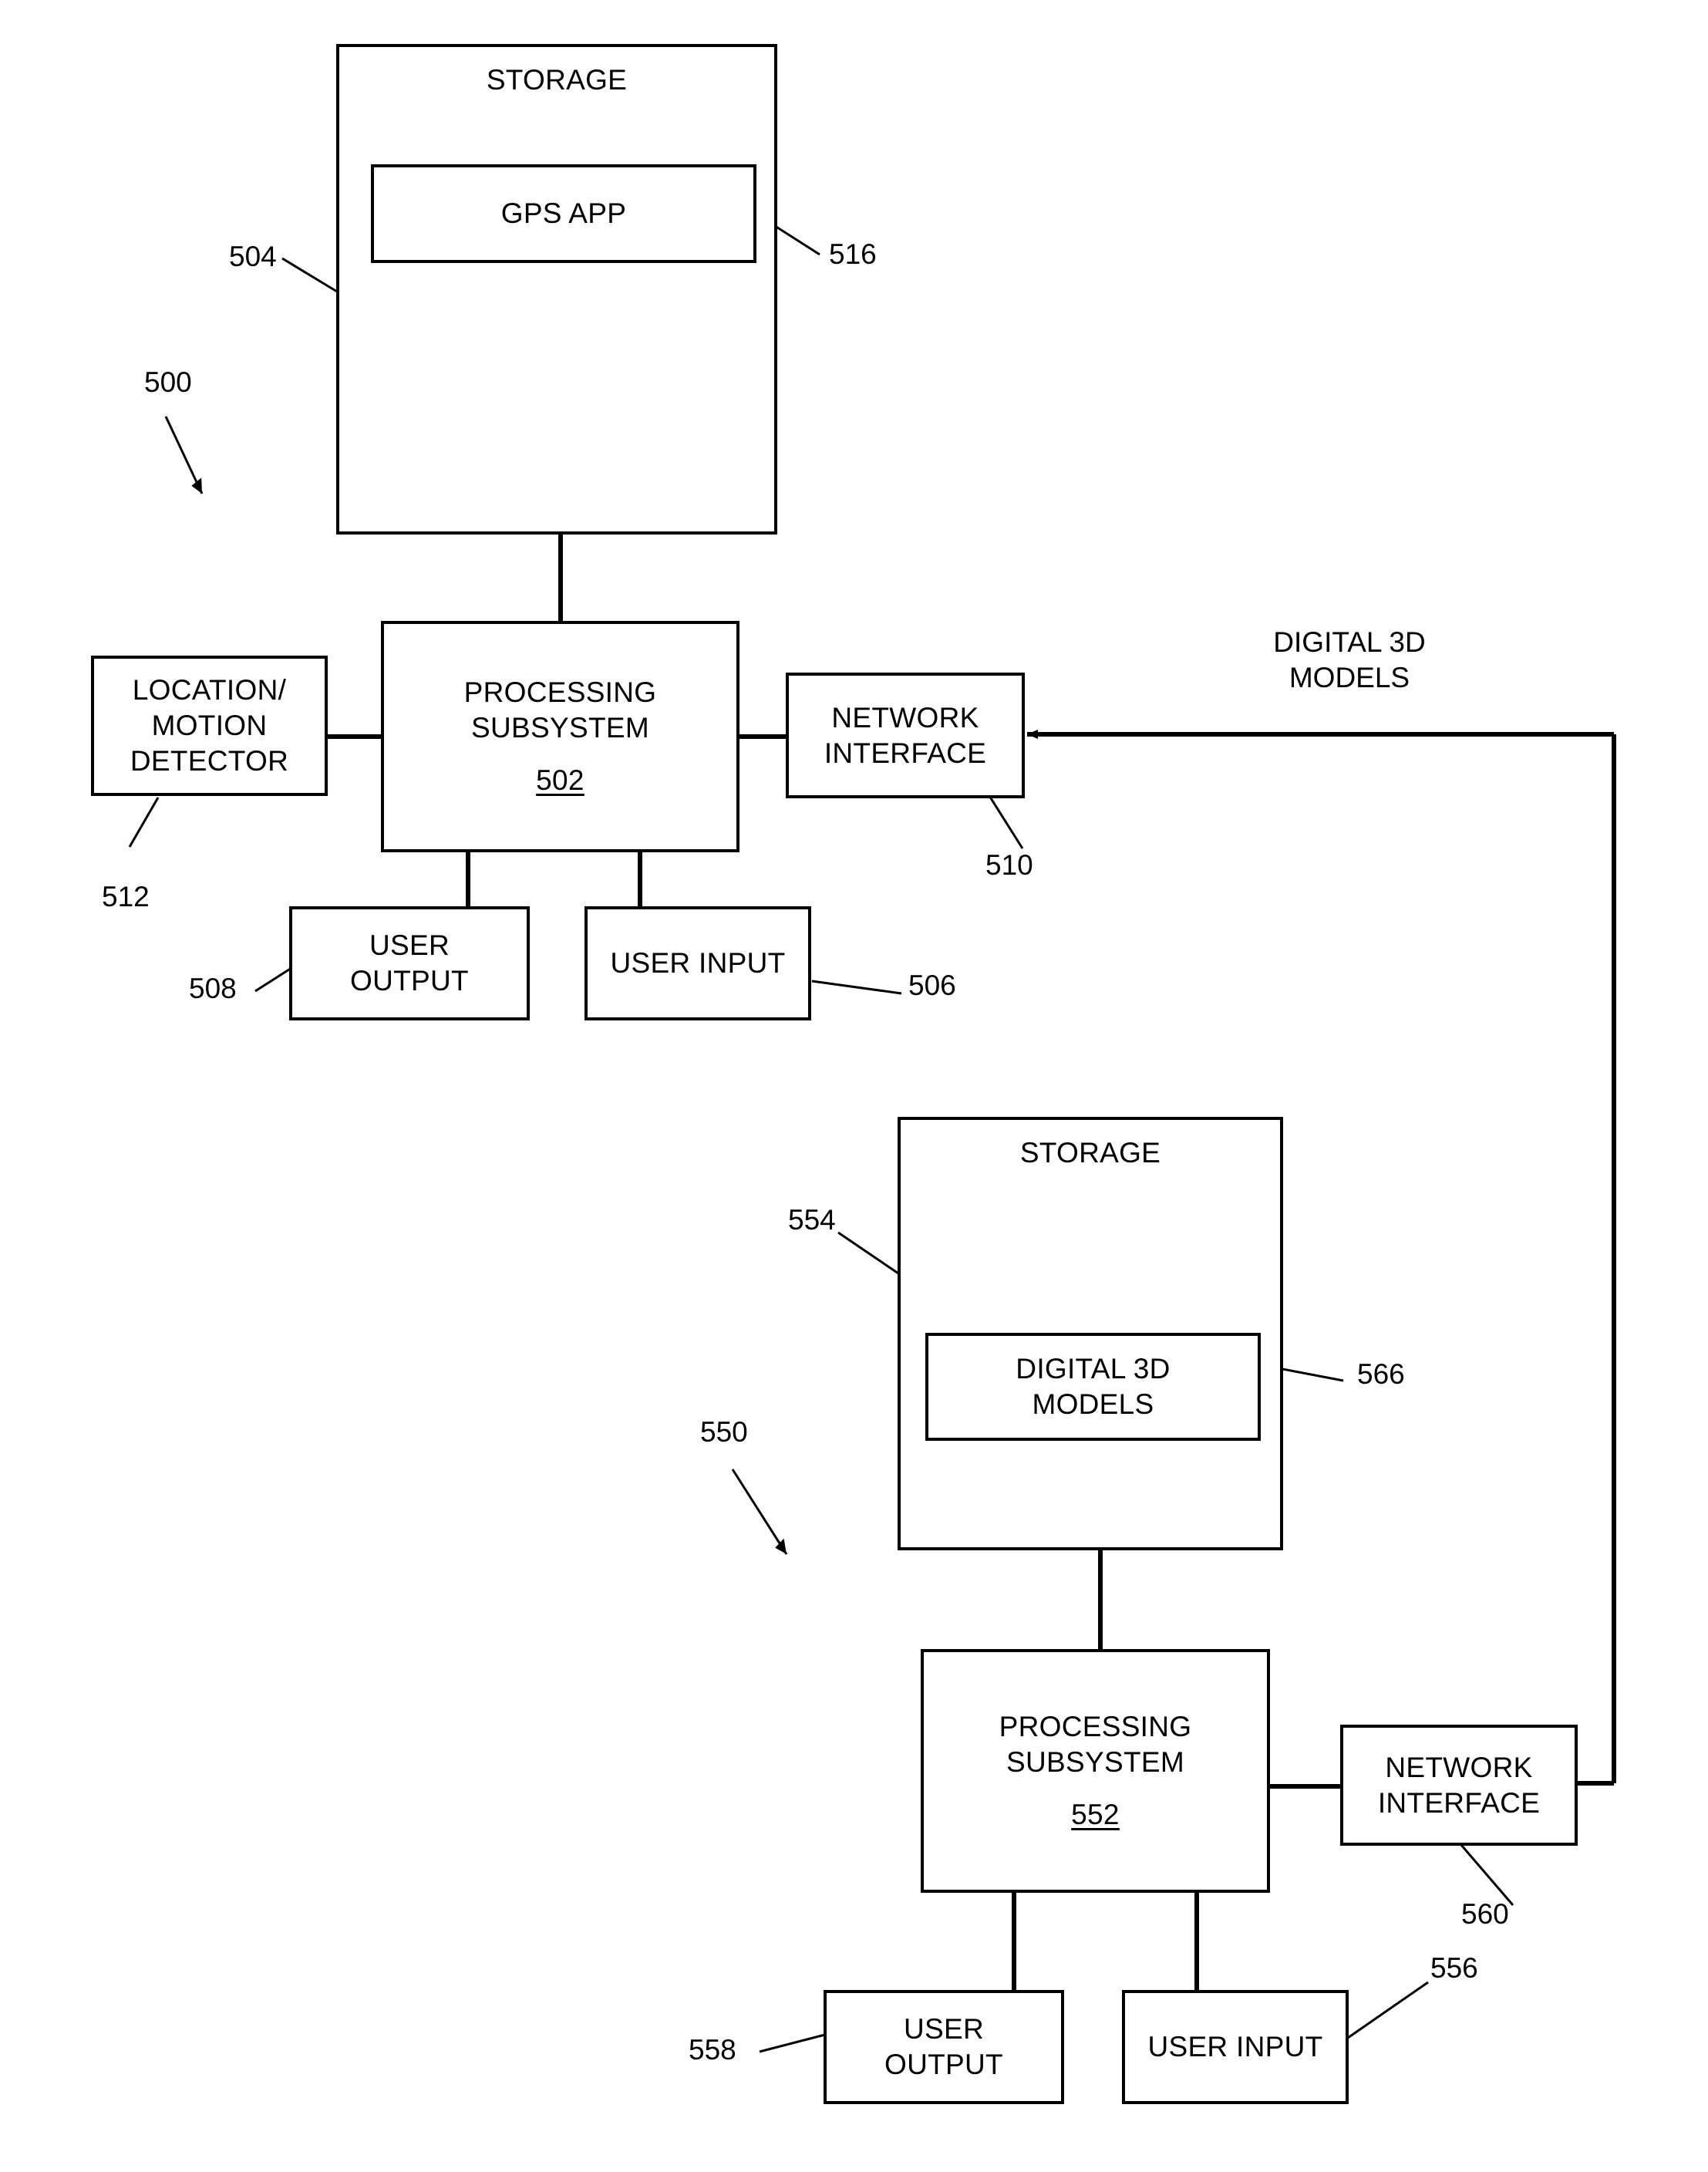  I want to click on upper-storage-label: STORAGE, so click(557, 80).